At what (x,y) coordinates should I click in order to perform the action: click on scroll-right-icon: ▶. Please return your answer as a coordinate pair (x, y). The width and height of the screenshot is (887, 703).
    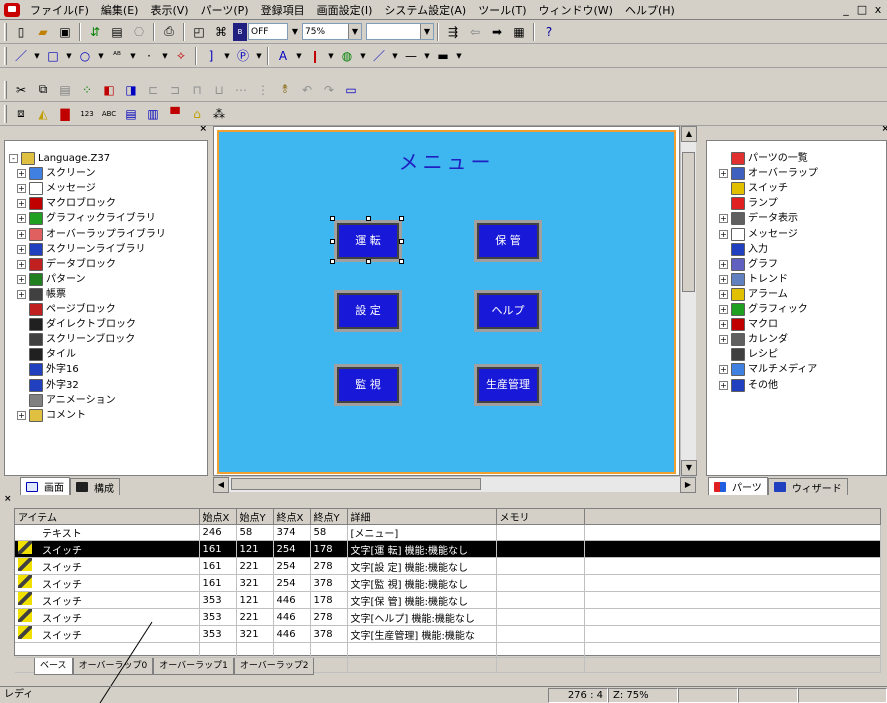
    Looking at the image, I should click on (688, 485).